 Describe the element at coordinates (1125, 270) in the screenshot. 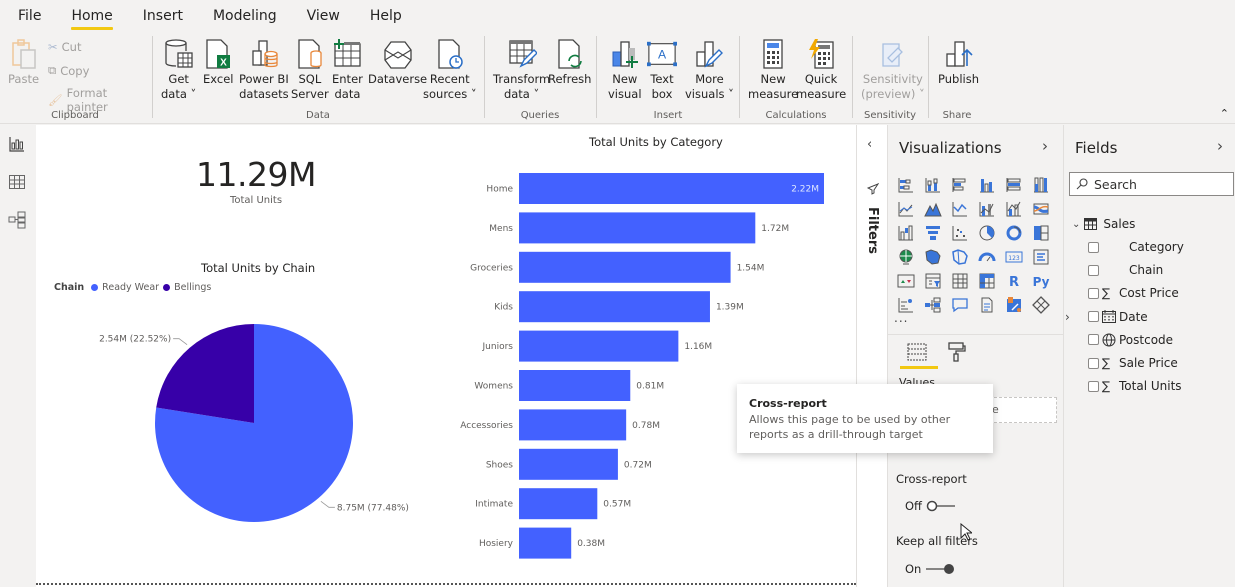

I see `field-chain: Chain` at that location.